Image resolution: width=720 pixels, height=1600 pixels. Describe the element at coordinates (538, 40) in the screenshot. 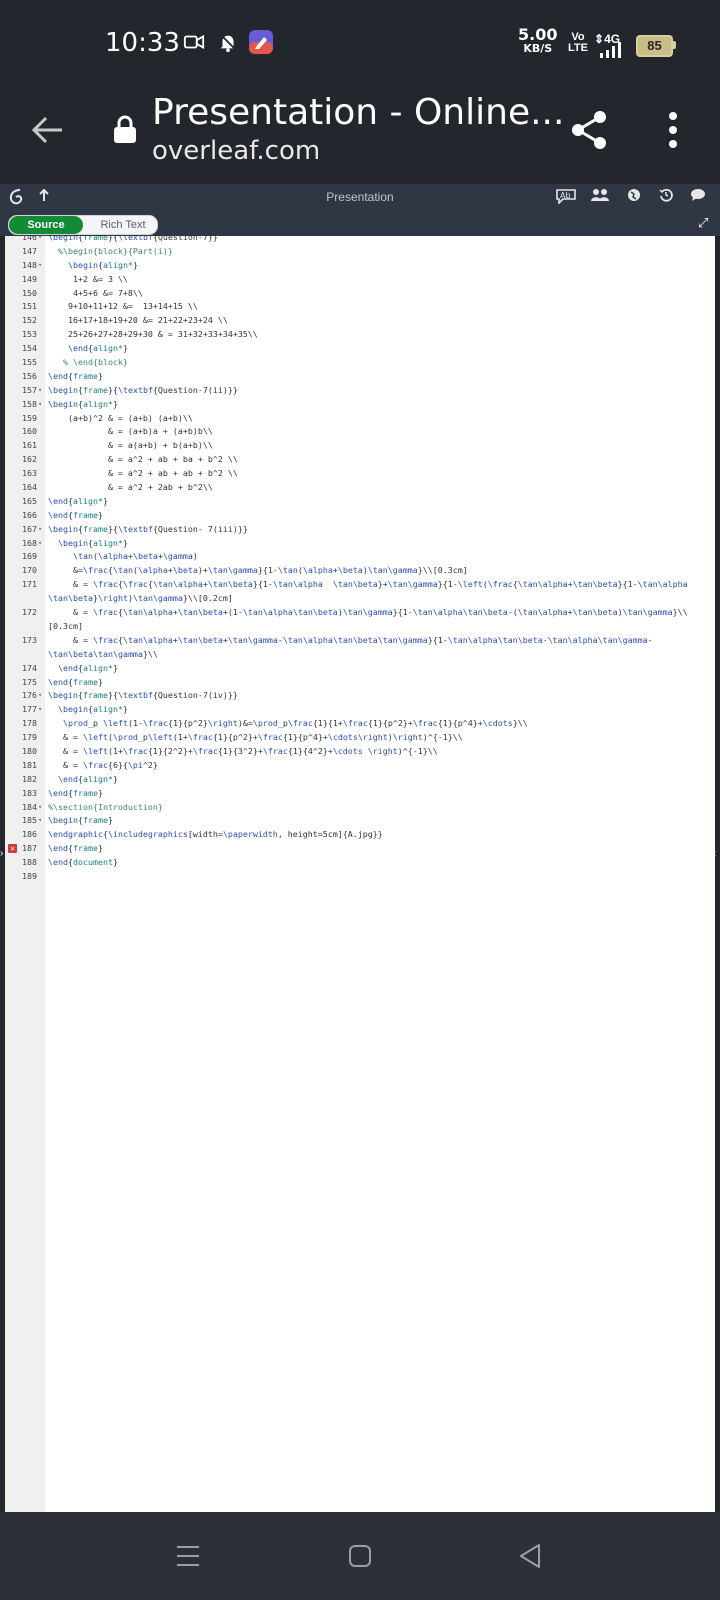

I see `network-speed: 5.00 KB/S` at that location.